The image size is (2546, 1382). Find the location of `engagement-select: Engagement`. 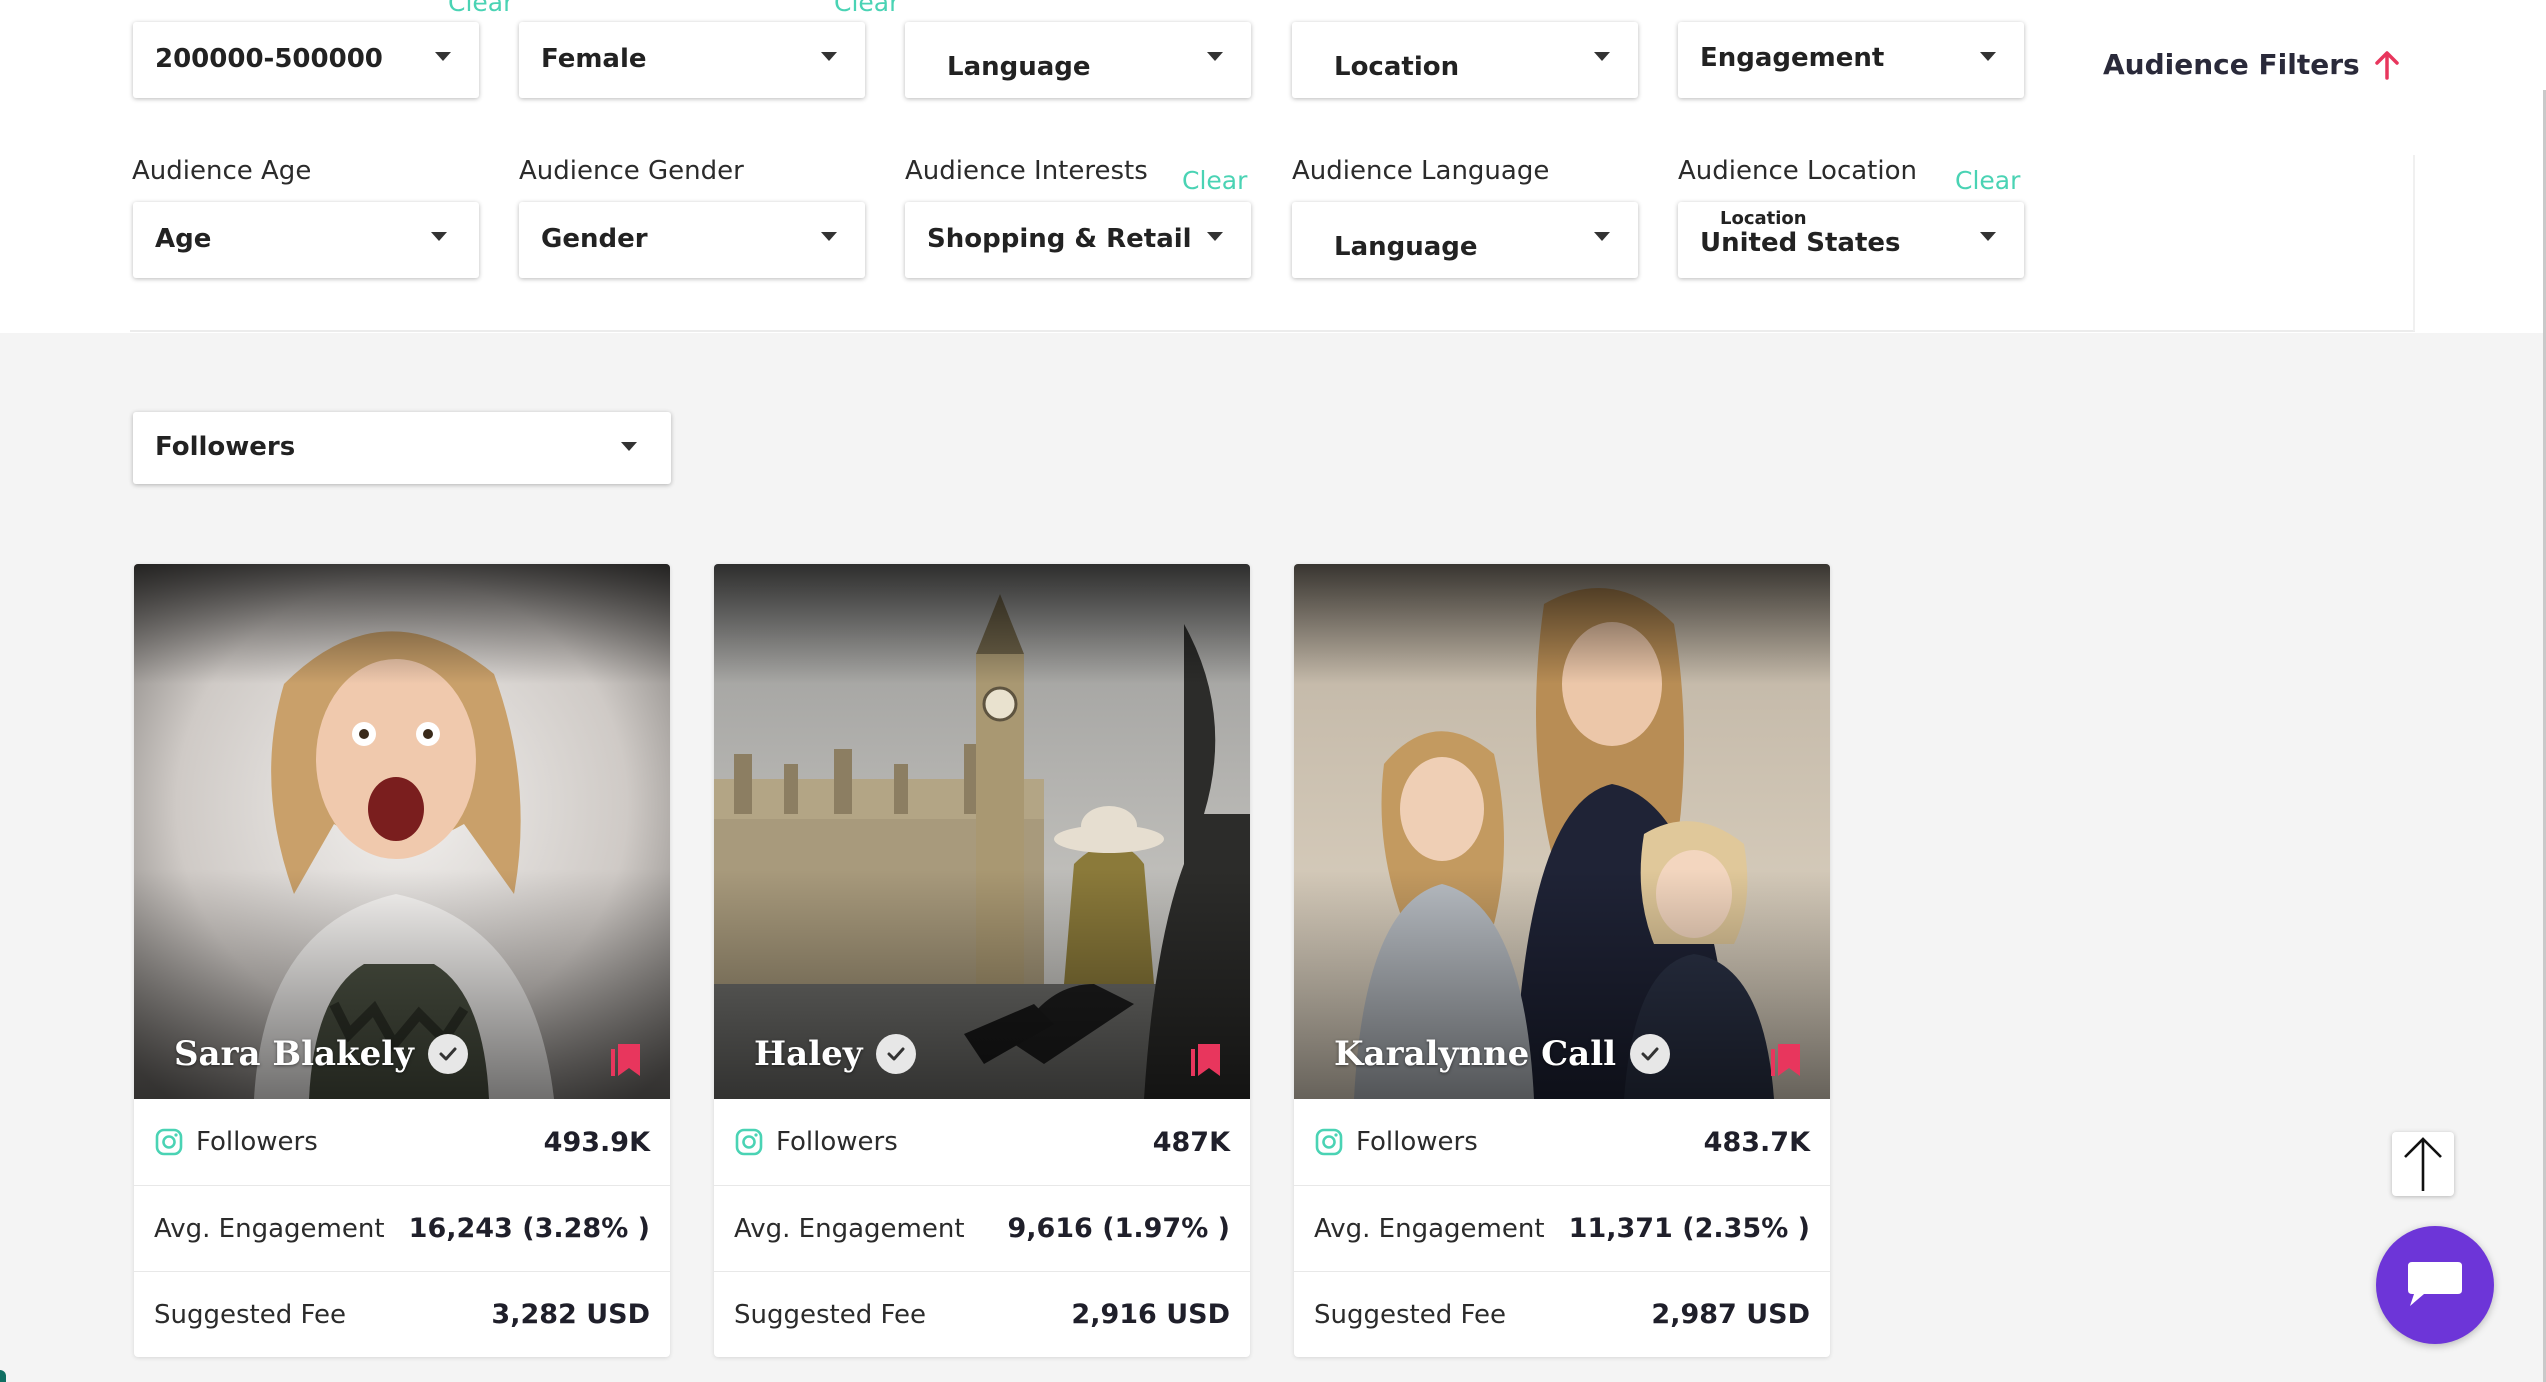

engagement-select: Engagement is located at coordinates (1851, 60).